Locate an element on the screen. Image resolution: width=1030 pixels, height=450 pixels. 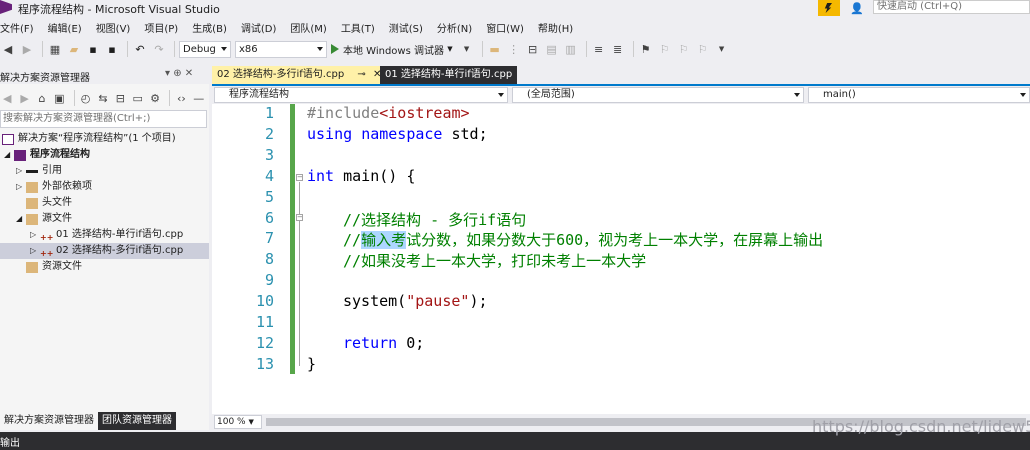
watermark-text: https://blog.csdn.net/lidew521 is located at coordinates (921, 426).